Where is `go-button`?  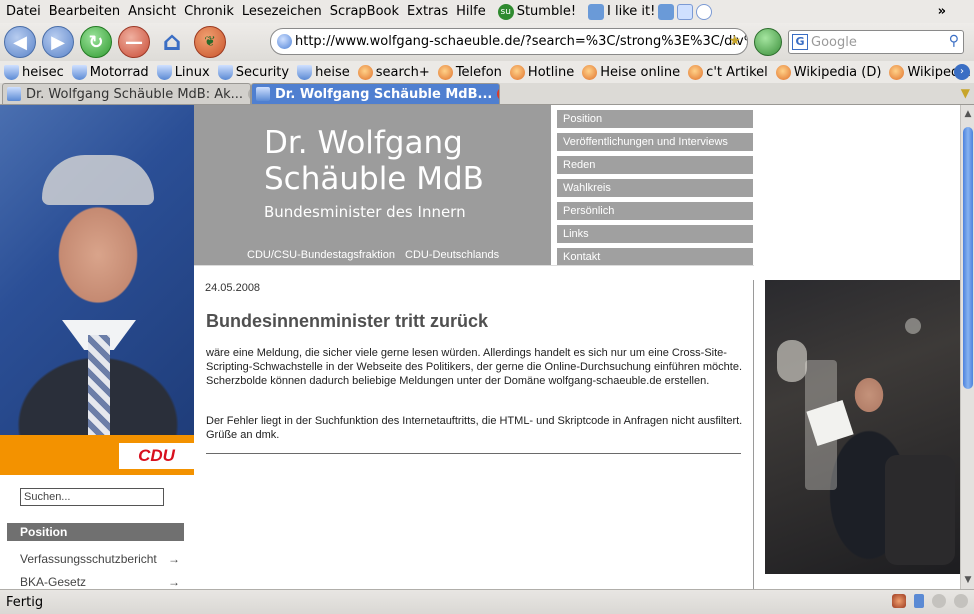 go-button is located at coordinates (768, 42).